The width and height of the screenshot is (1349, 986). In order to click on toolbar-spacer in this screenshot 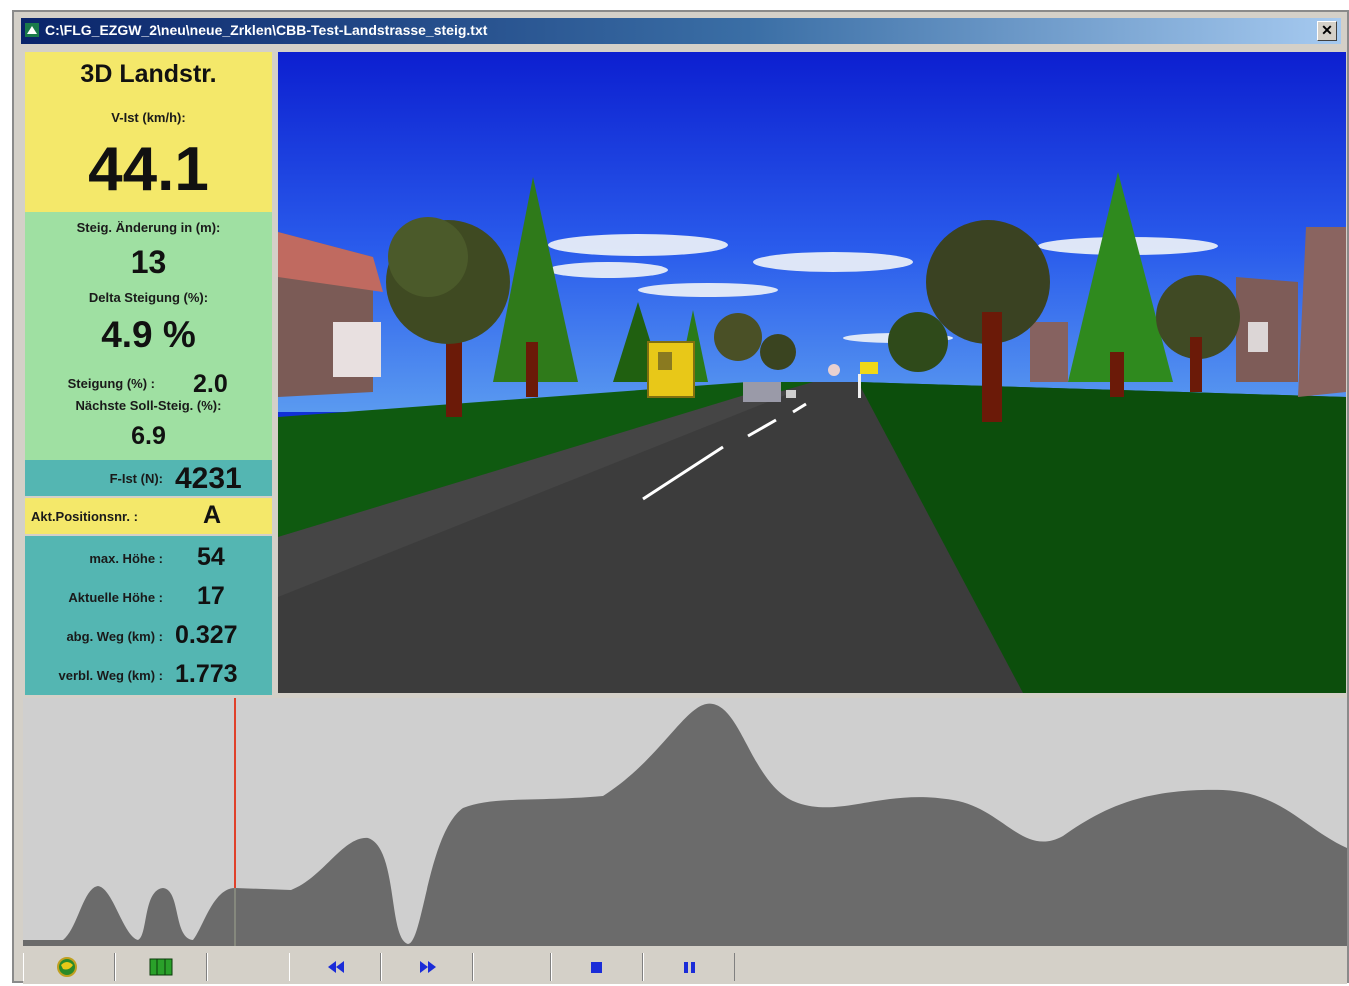, I will do `click(247, 967)`.